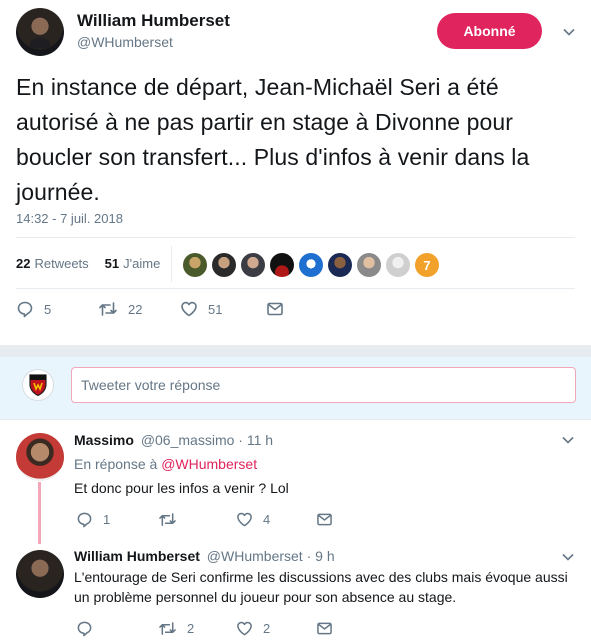 The image size is (591, 641). What do you see at coordinates (135, 309) in the screenshot?
I see `retweet-count: 22` at bounding box center [135, 309].